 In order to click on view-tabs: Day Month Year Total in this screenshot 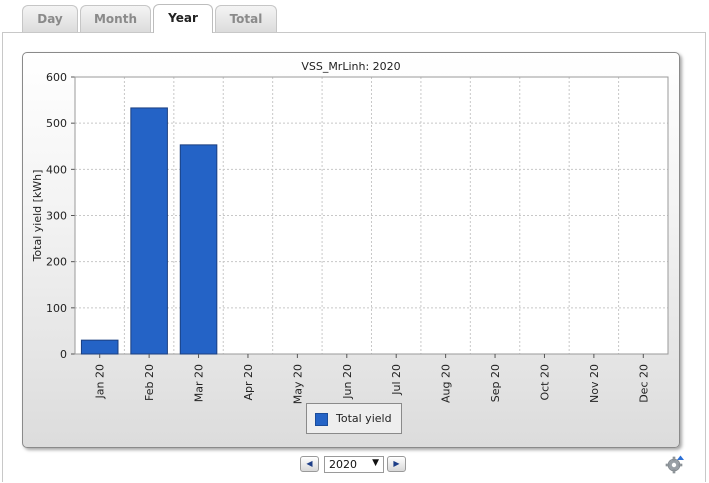, I will do `click(354, 19)`.